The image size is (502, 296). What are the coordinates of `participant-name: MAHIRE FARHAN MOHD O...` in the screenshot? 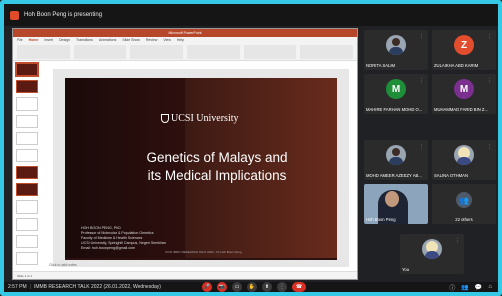 It's located at (394, 109).